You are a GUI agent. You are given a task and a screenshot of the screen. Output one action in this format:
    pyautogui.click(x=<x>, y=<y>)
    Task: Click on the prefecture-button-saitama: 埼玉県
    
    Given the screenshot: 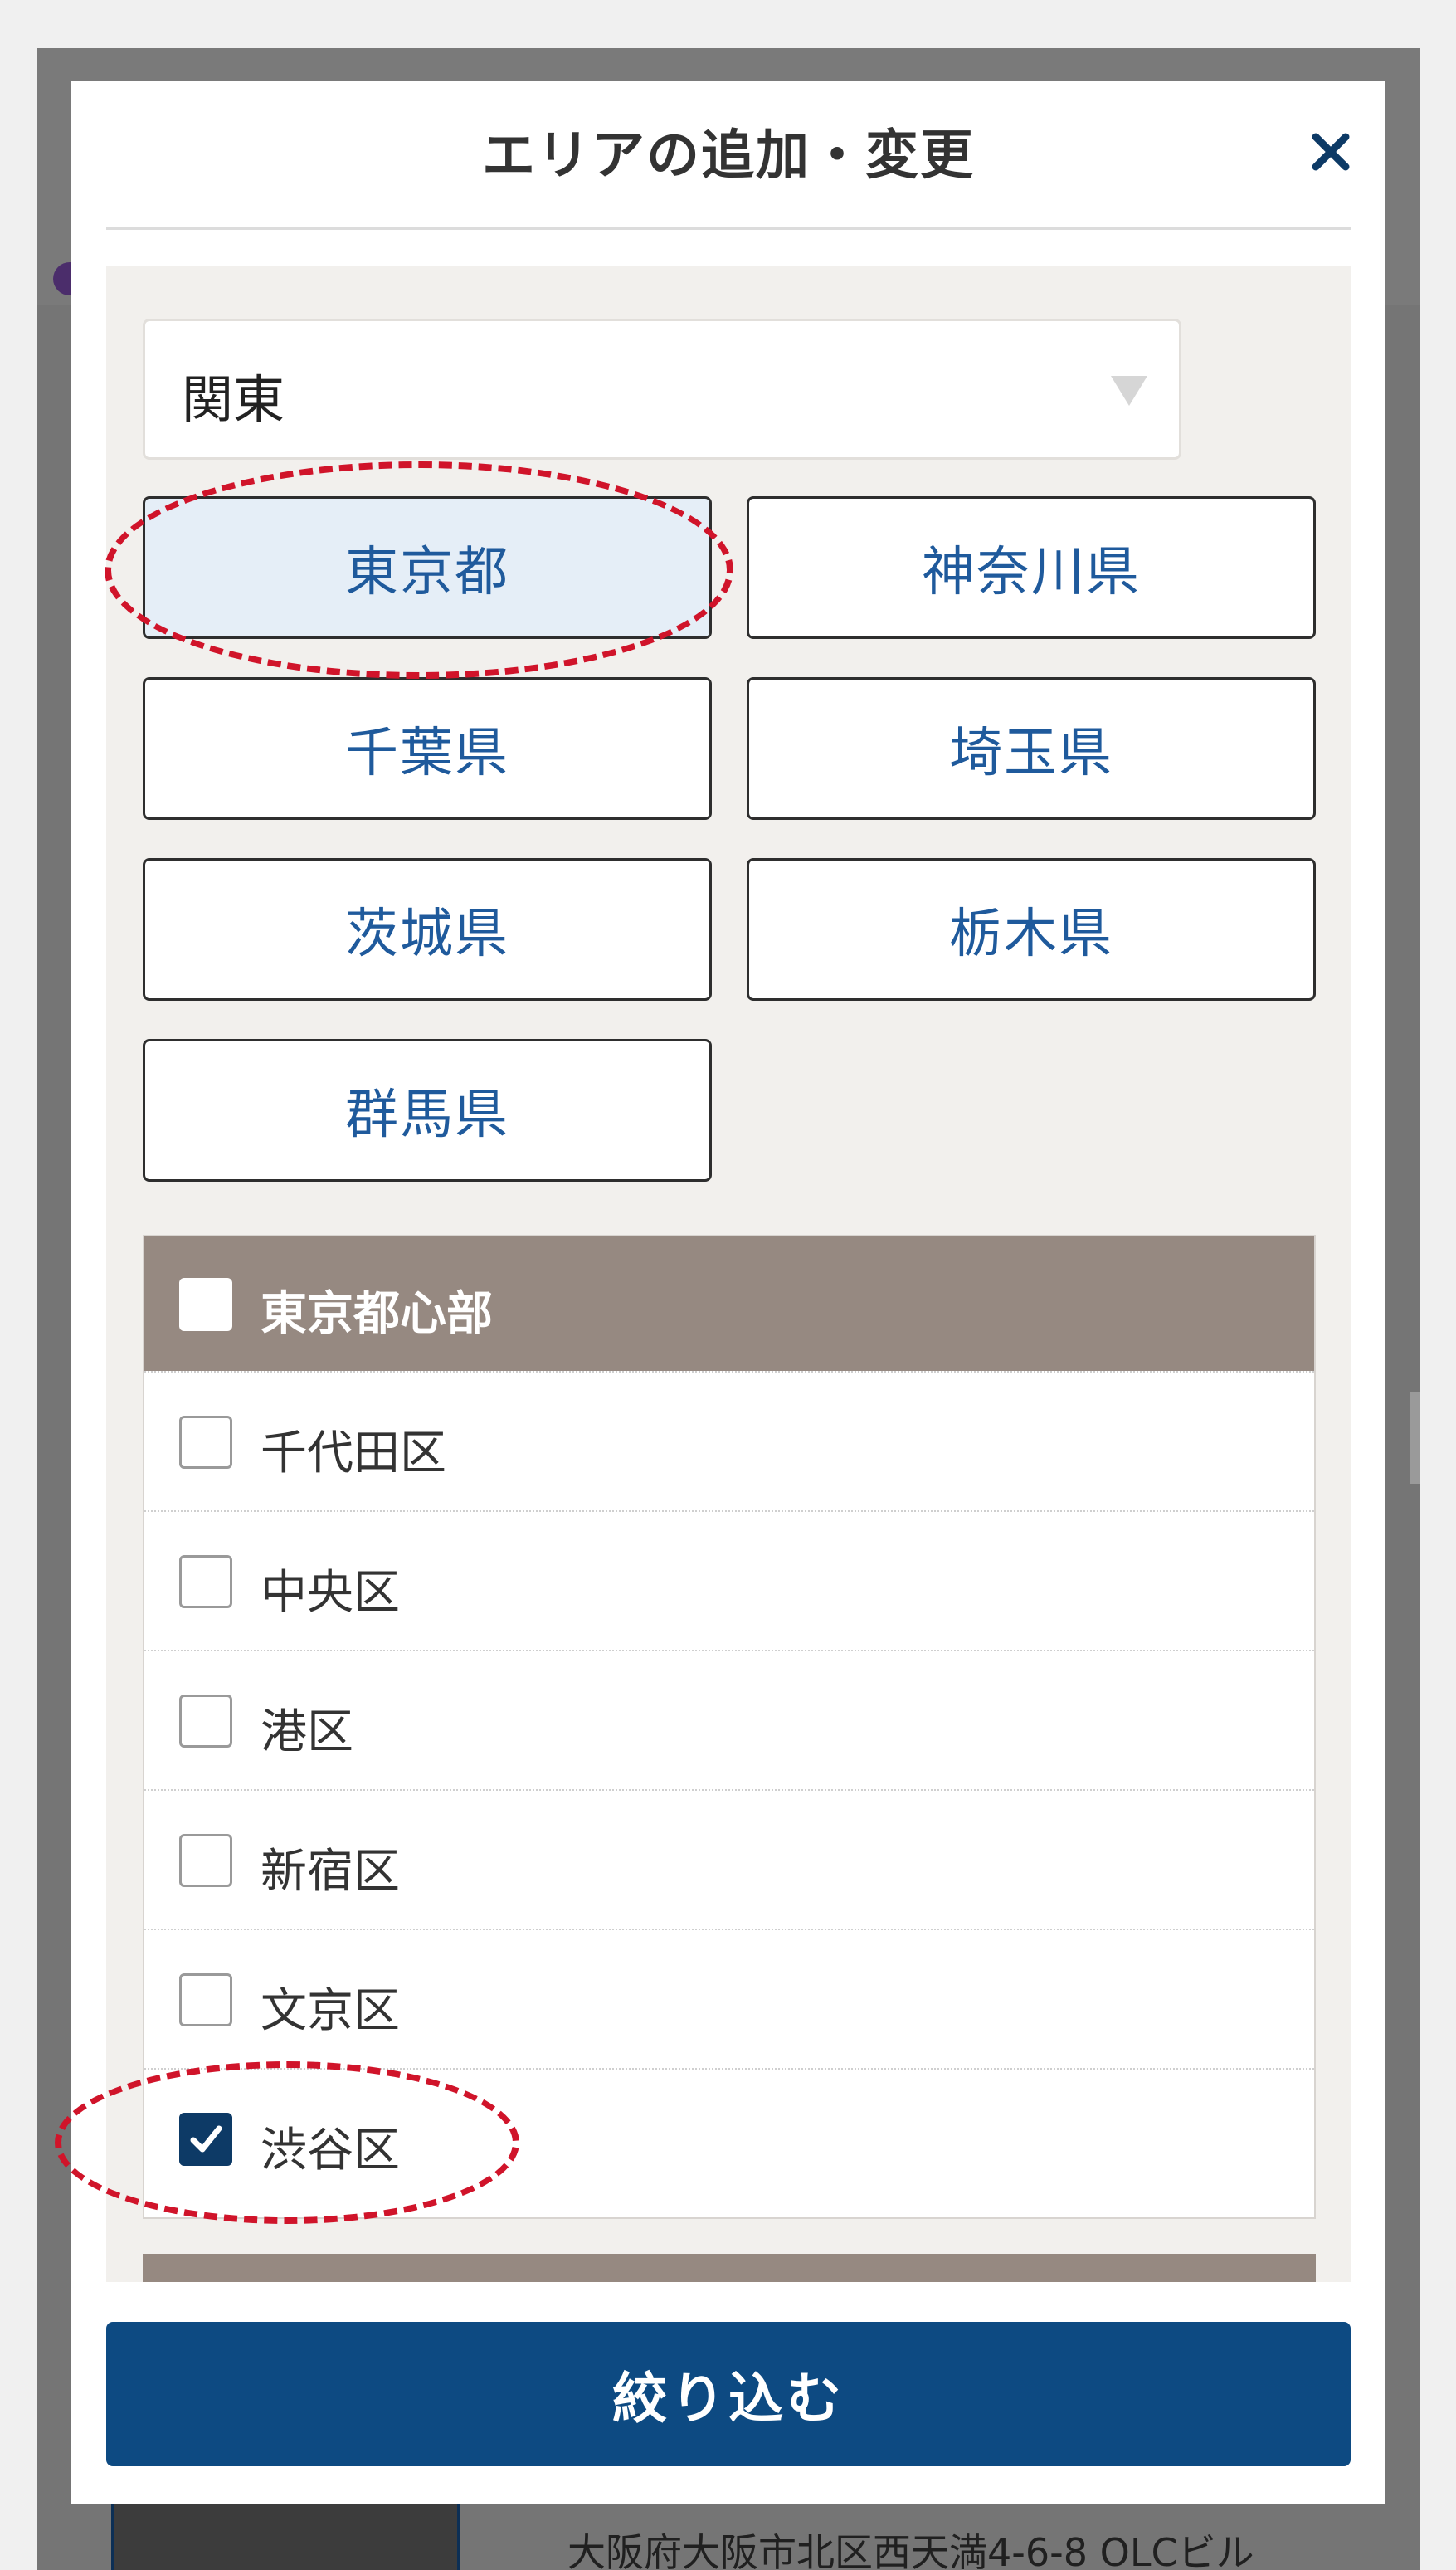 What is the action you would take?
    pyautogui.click(x=1031, y=748)
    